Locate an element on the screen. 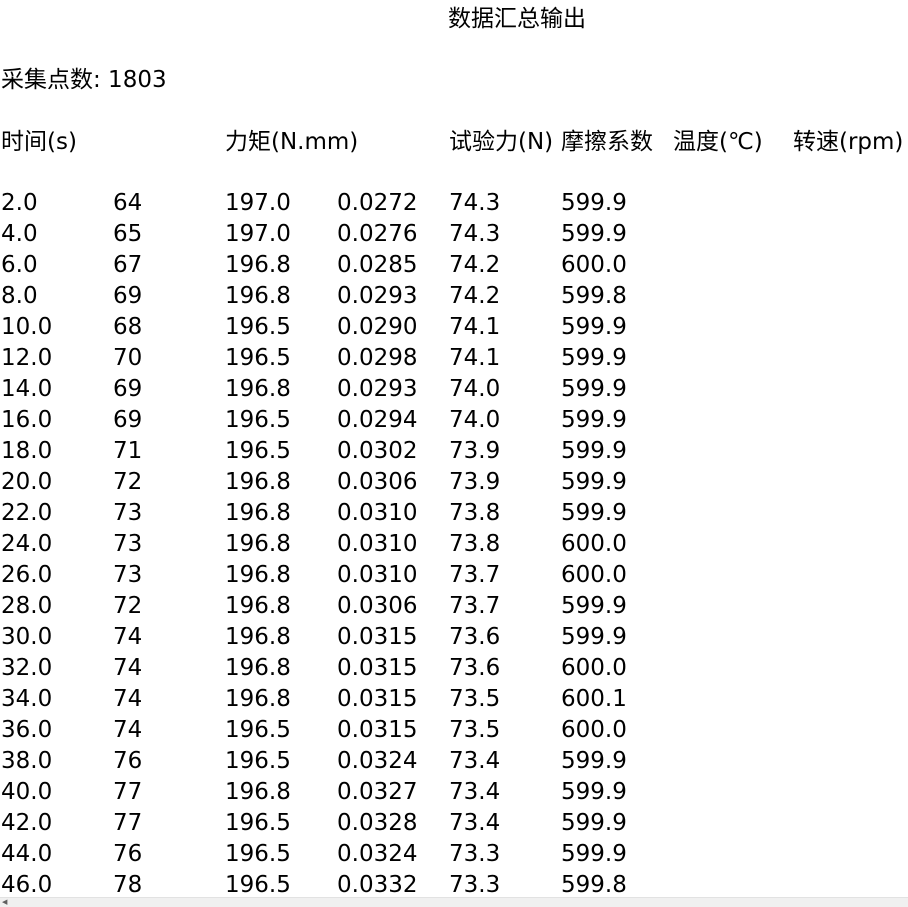 The width and height of the screenshot is (908, 907). table-row: 32.0 74 196.8 0.0315 73.6 600.0 is located at coordinates (454, 668).